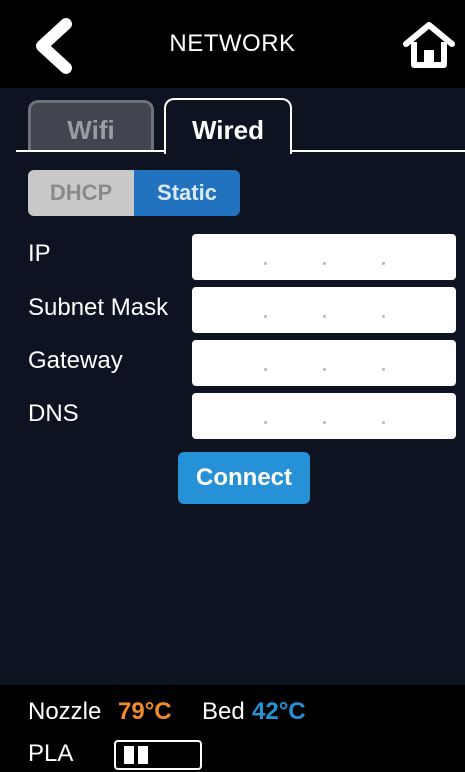 This screenshot has height=772, width=465. Describe the element at coordinates (324, 416) in the screenshot. I see `dns-input` at that location.